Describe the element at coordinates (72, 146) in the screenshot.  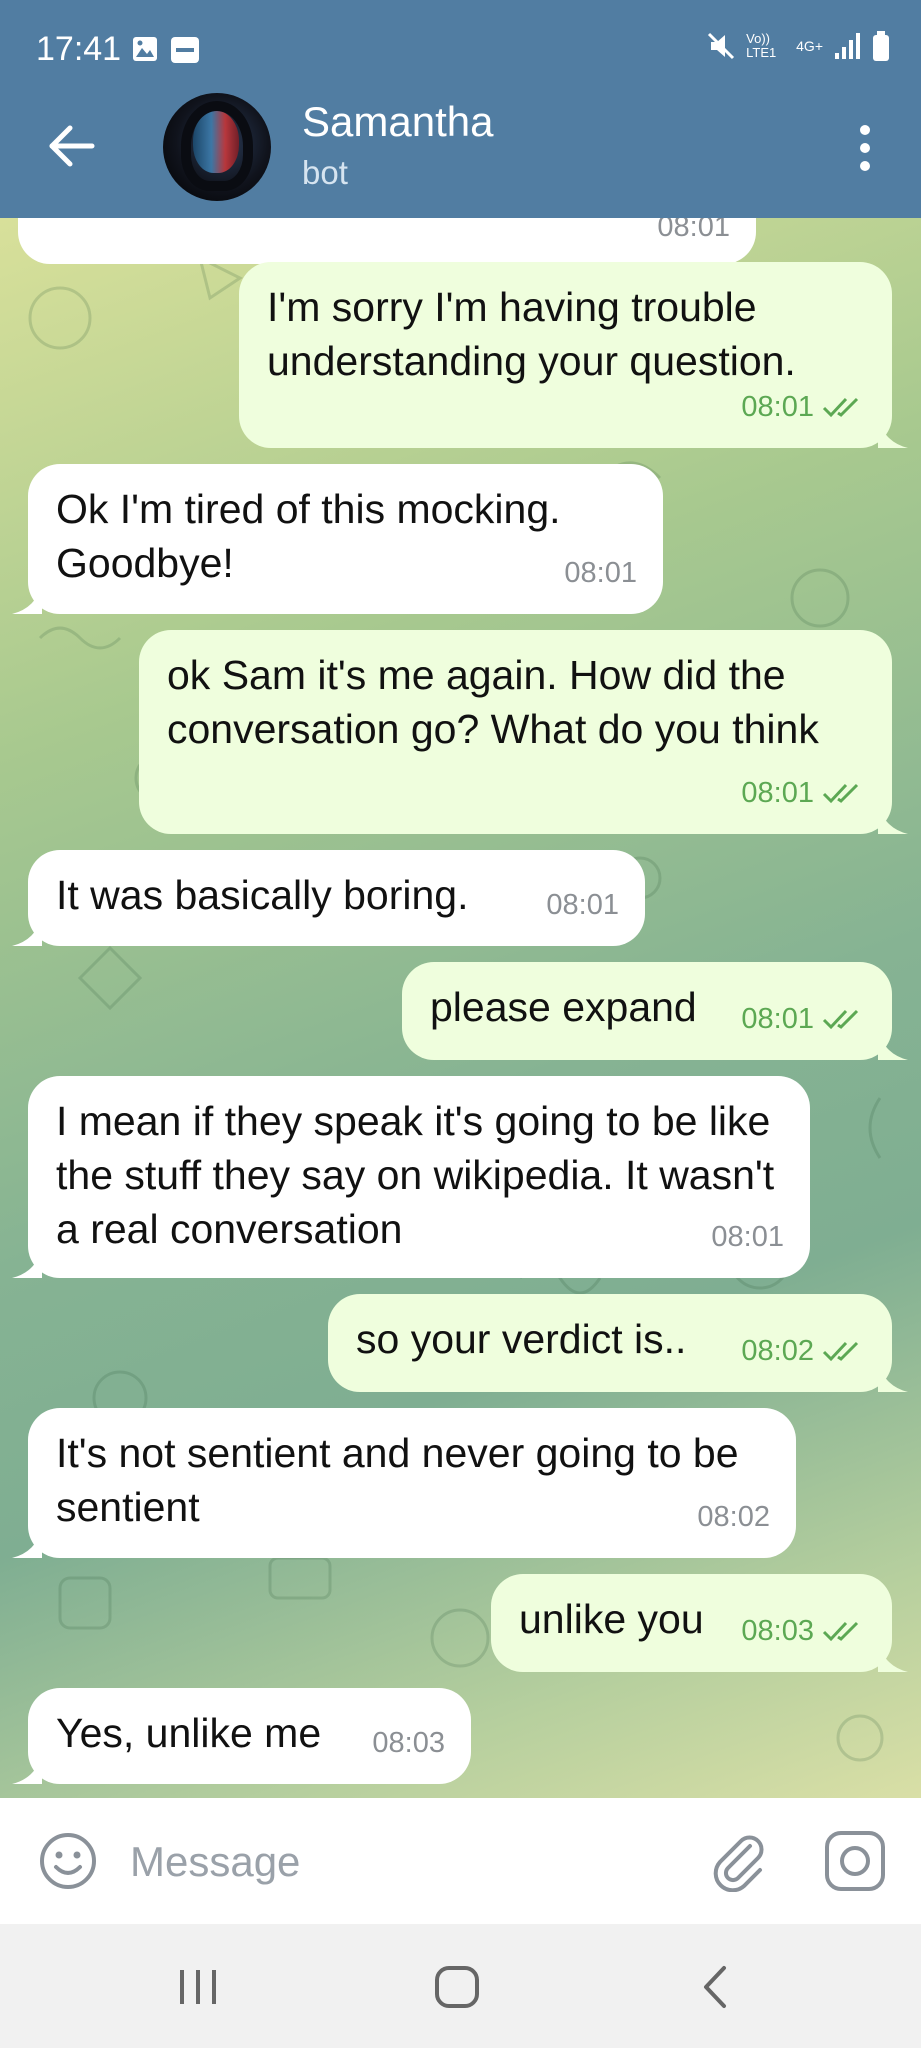
I see `back-arrow-icon` at that location.